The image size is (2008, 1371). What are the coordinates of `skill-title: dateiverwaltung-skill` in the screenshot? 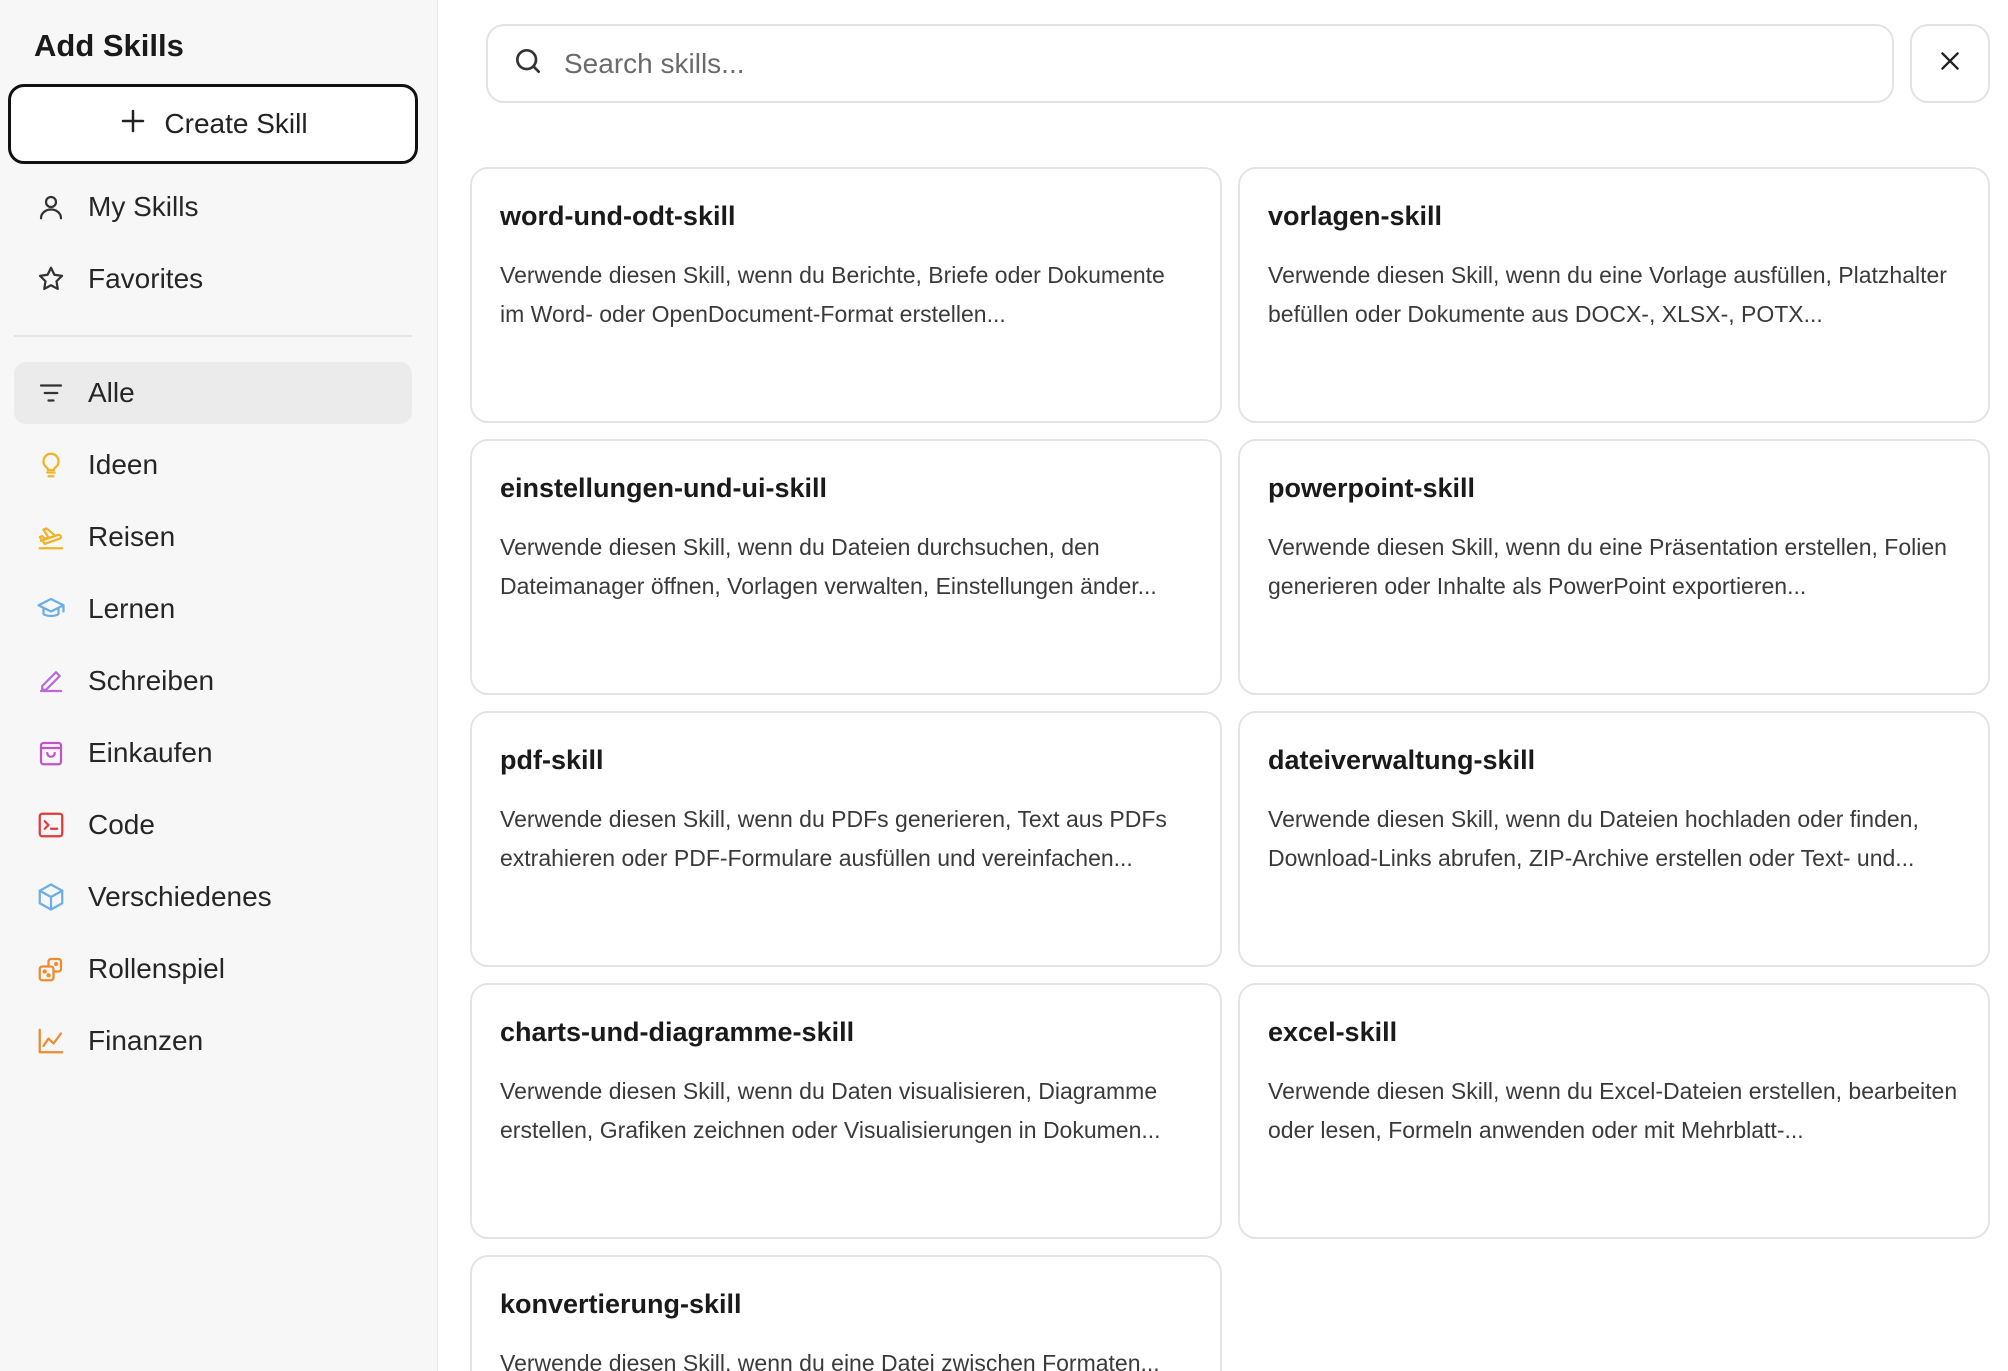 It's located at (1402, 760).